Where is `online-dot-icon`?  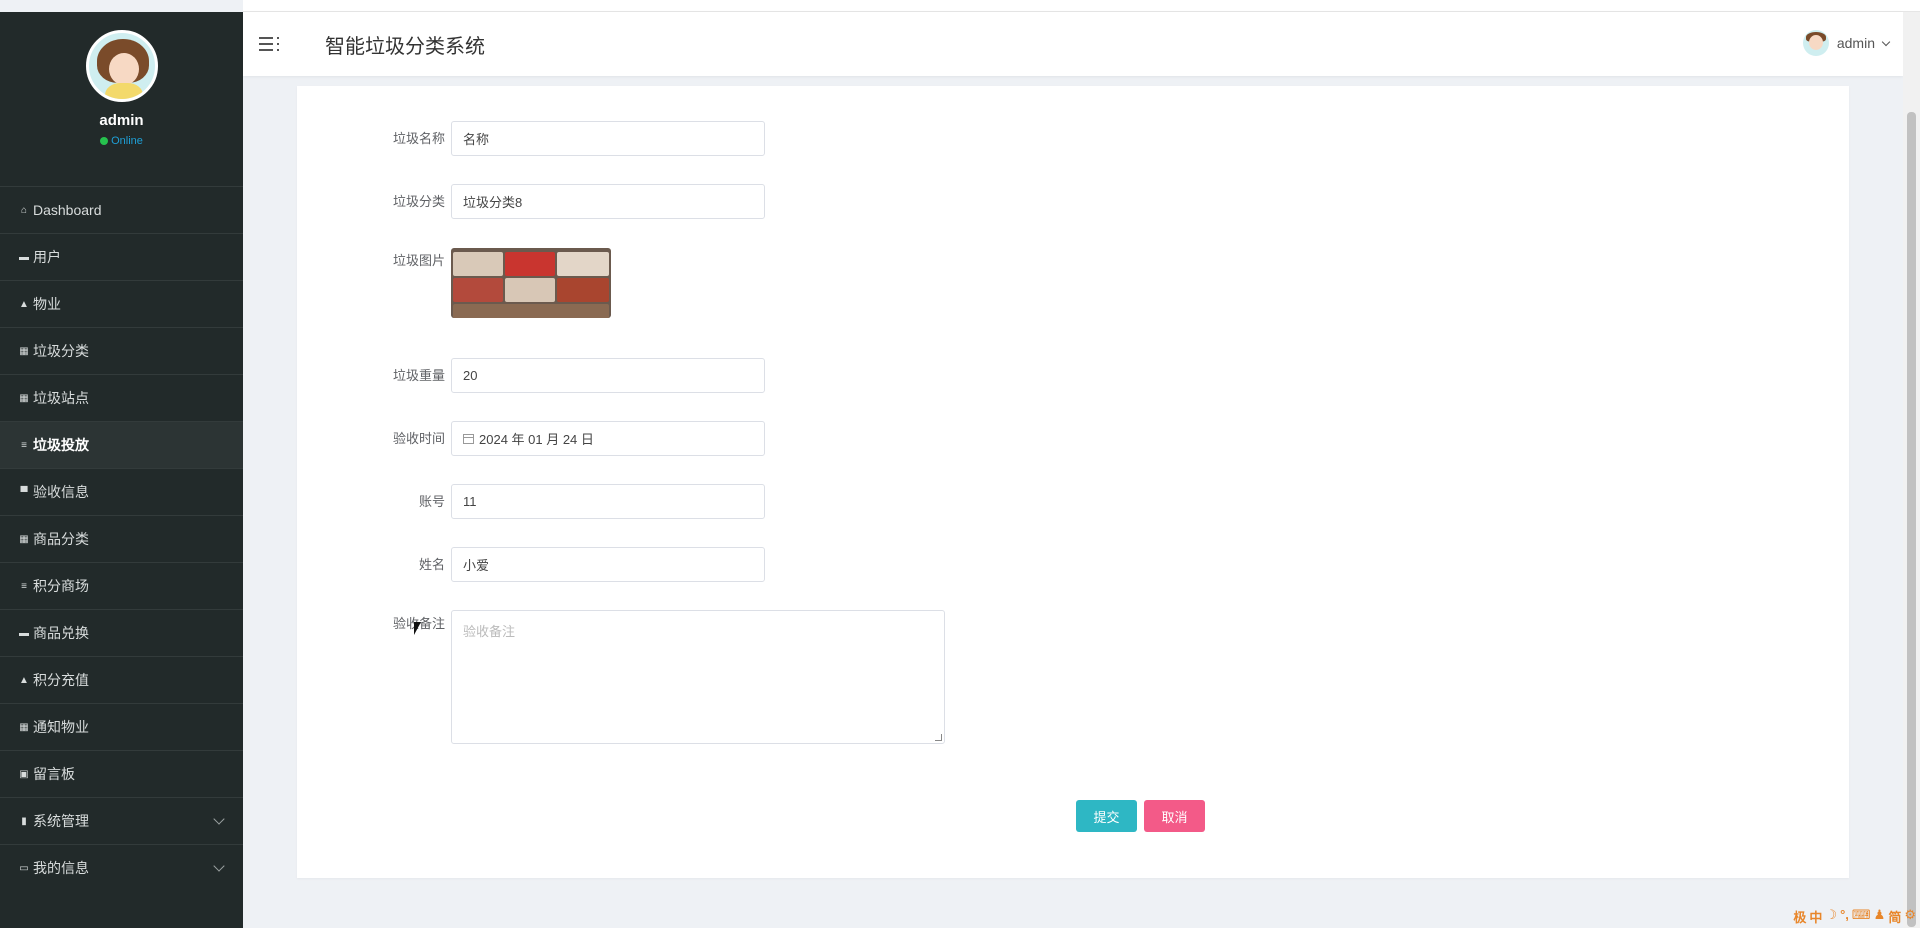
online-dot-icon is located at coordinates (104, 141).